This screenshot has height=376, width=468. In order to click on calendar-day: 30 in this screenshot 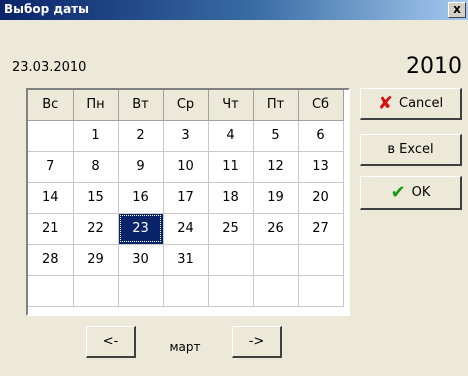, I will do `click(141, 260)`.